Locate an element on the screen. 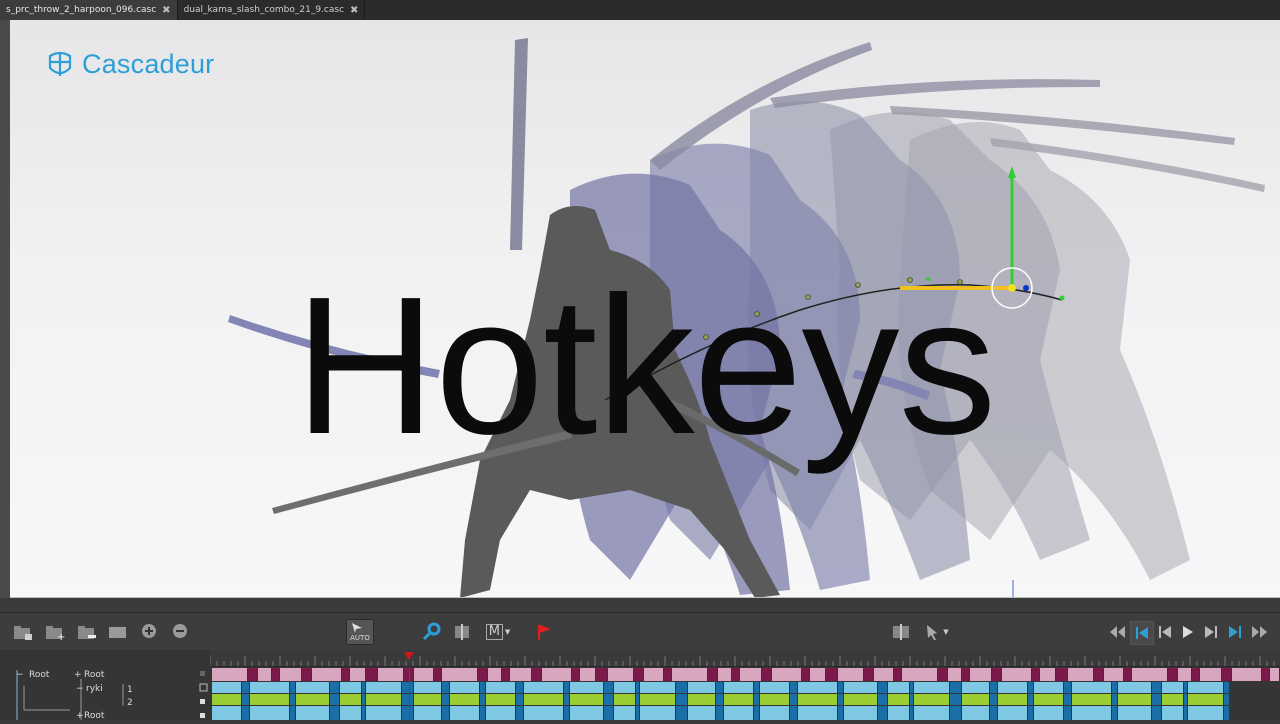 The width and height of the screenshot is (1280, 724). tree-root-right: Root is located at coordinates (94, 675).